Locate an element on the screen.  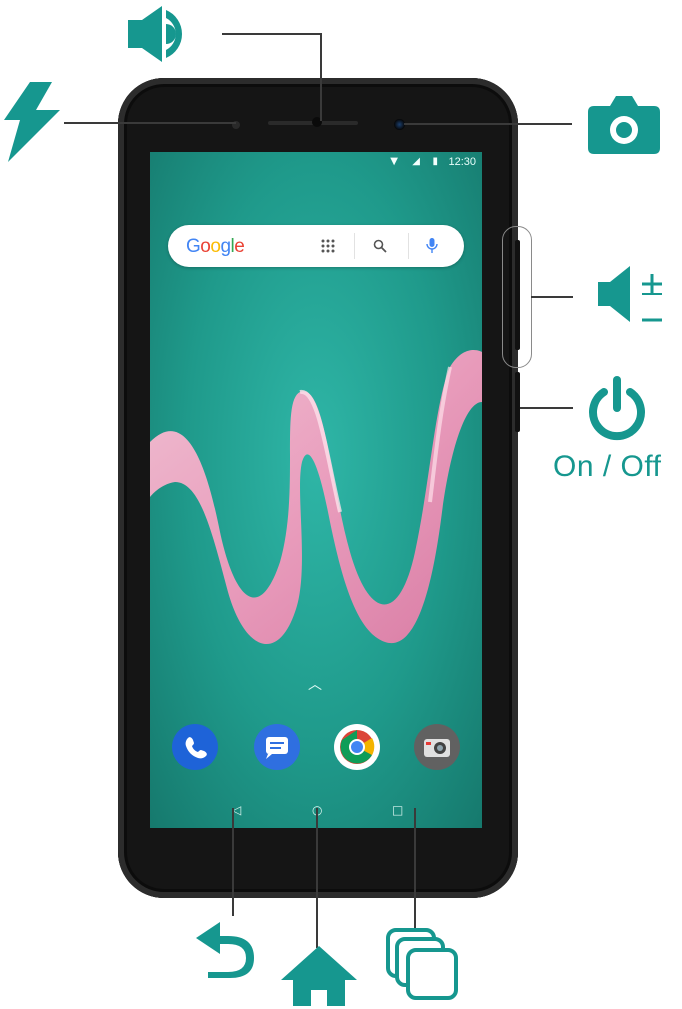
wifi-icon: ▼ is located at coordinates (394, 161).